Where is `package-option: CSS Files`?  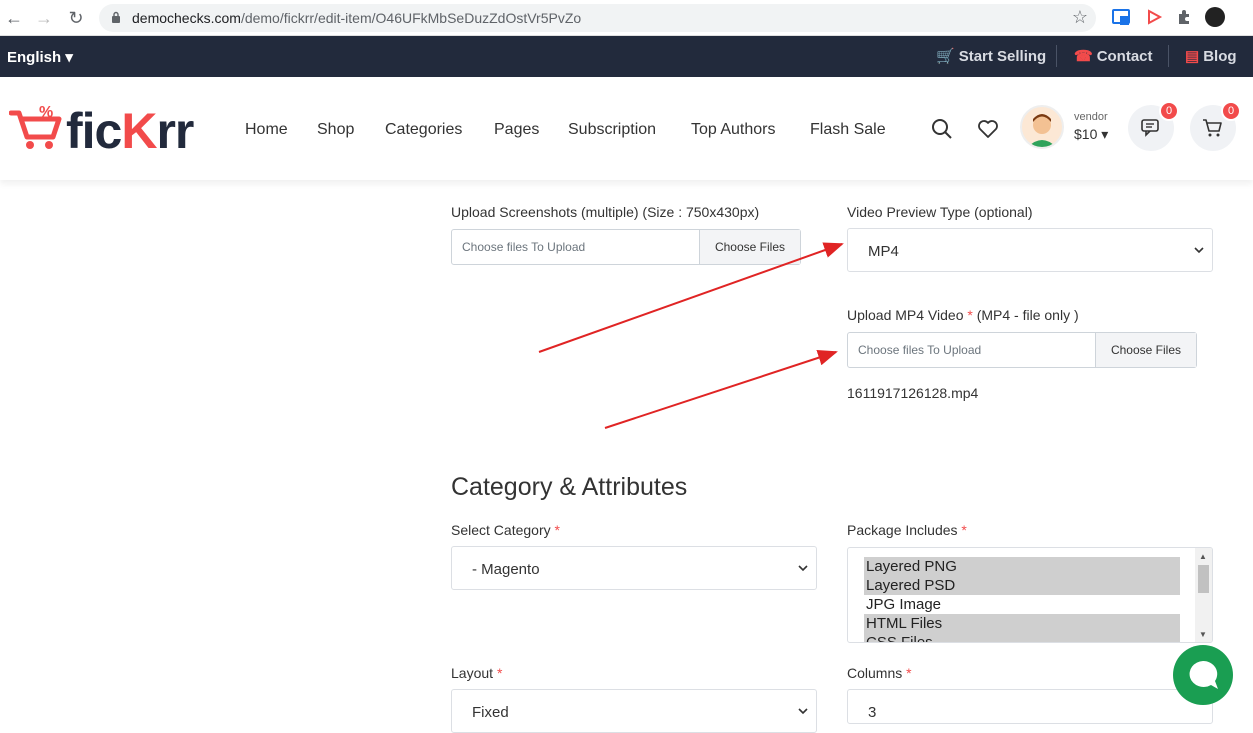
package-option: CSS Files is located at coordinates (1022, 637).